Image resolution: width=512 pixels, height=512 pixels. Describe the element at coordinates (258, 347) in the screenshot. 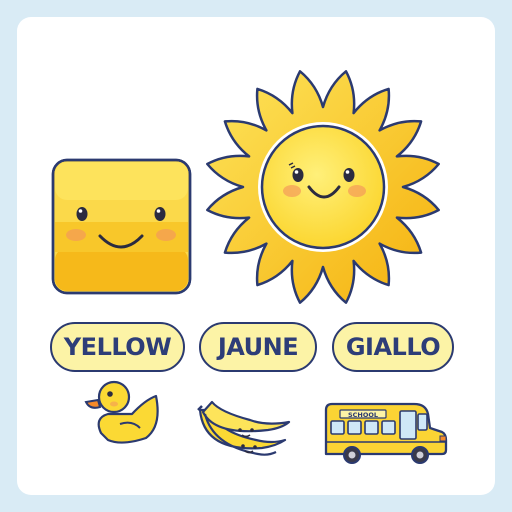

I see `word-french: JAUNE` at that location.